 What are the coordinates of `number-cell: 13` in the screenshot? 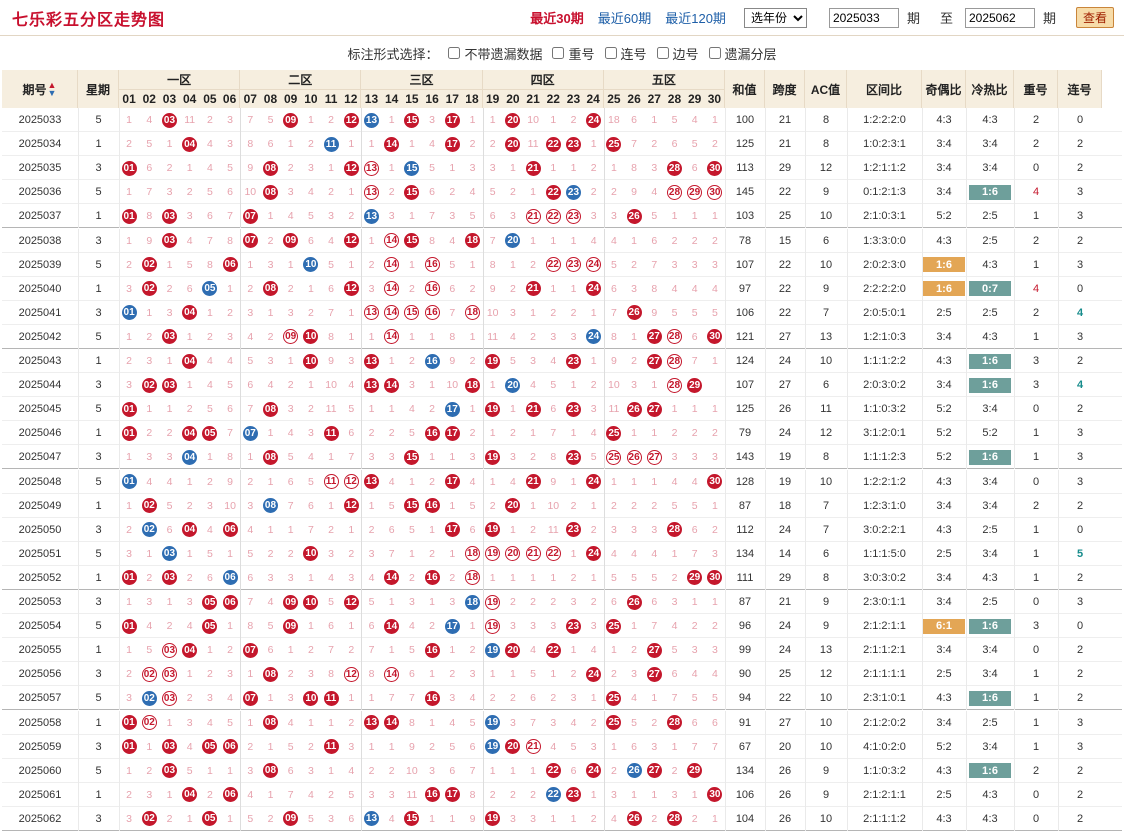 It's located at (371, 819).